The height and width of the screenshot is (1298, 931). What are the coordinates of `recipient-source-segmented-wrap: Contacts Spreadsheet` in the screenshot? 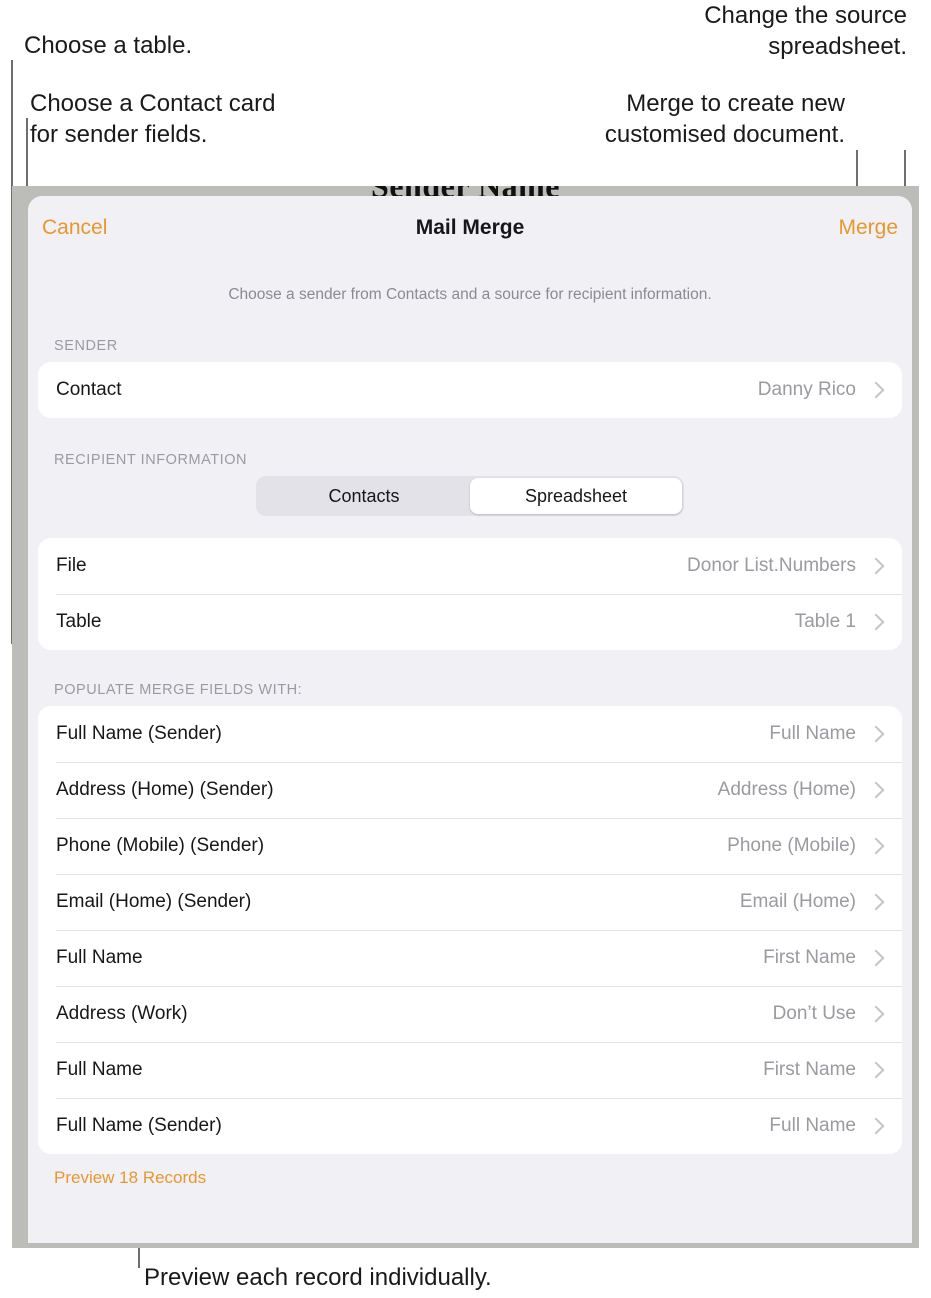 It's located at (470, 496).